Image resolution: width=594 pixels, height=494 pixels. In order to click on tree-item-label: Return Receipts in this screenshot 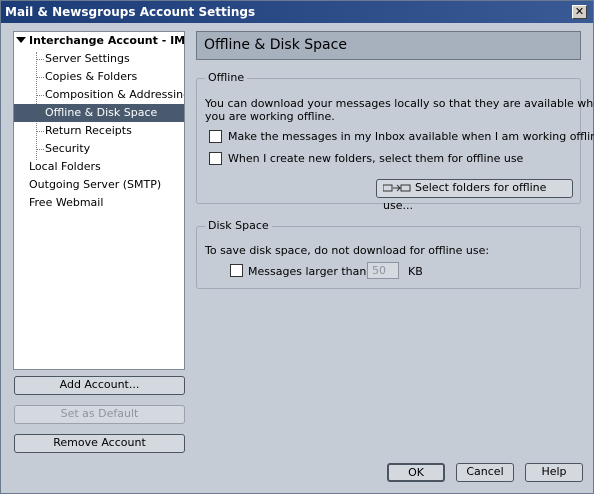, I will do `click(88, 130)`.